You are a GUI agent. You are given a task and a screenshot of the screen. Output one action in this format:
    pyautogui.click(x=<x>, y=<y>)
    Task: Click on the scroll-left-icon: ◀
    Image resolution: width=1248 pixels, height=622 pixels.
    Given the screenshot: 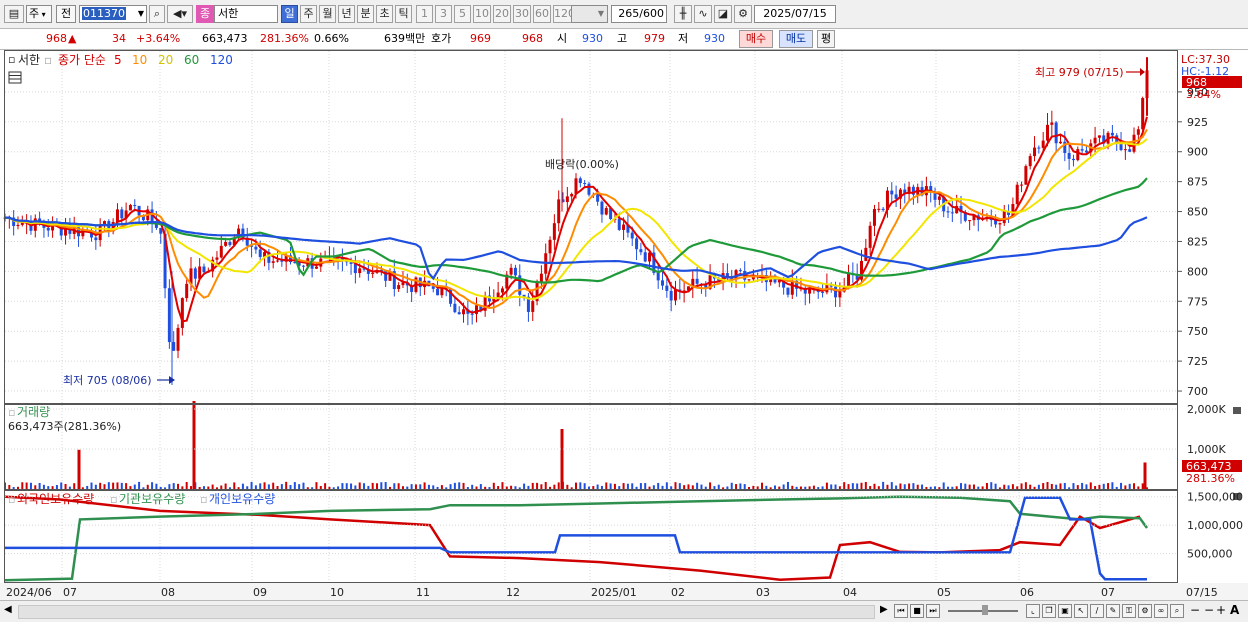 What is the action you would take?
    pyautogui.click(x=8, y=609)
    